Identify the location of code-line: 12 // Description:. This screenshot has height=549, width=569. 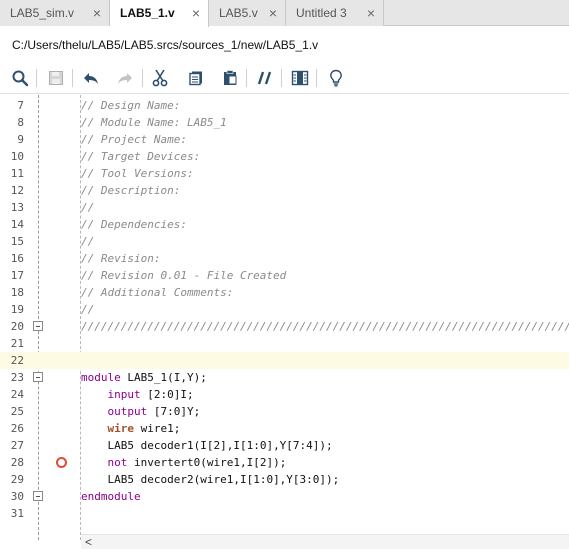
(284, 190).